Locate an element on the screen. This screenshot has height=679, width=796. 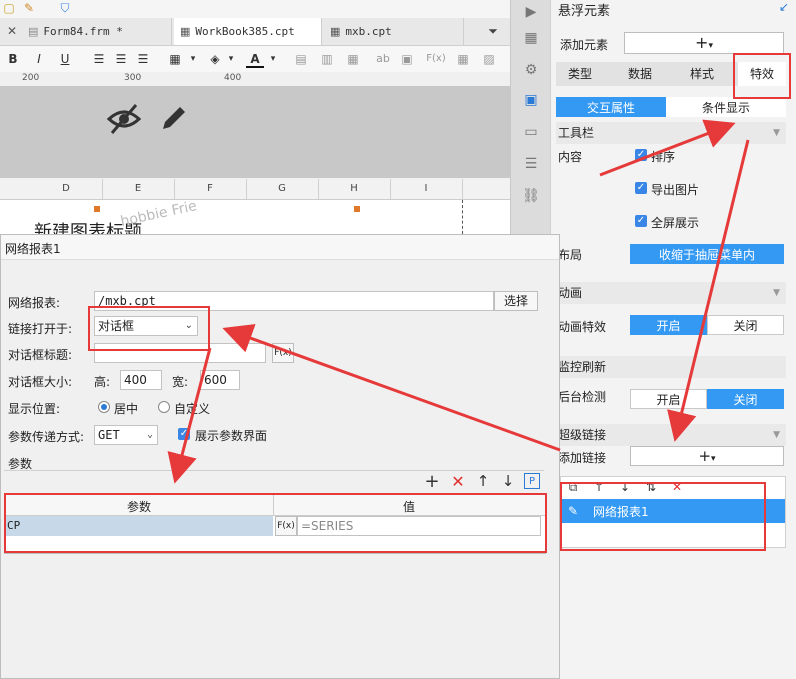
arrow-to-open-in is located at coordinates (391, 388).